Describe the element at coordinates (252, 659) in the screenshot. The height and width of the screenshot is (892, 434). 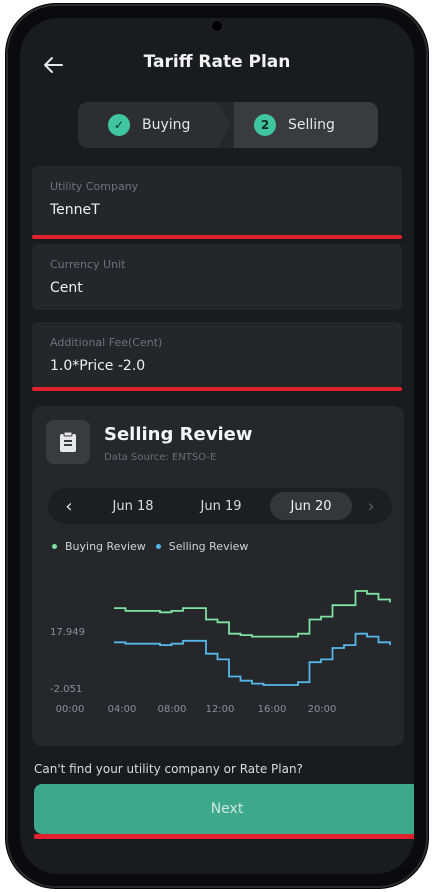
I see `series-line-selling` at that location.